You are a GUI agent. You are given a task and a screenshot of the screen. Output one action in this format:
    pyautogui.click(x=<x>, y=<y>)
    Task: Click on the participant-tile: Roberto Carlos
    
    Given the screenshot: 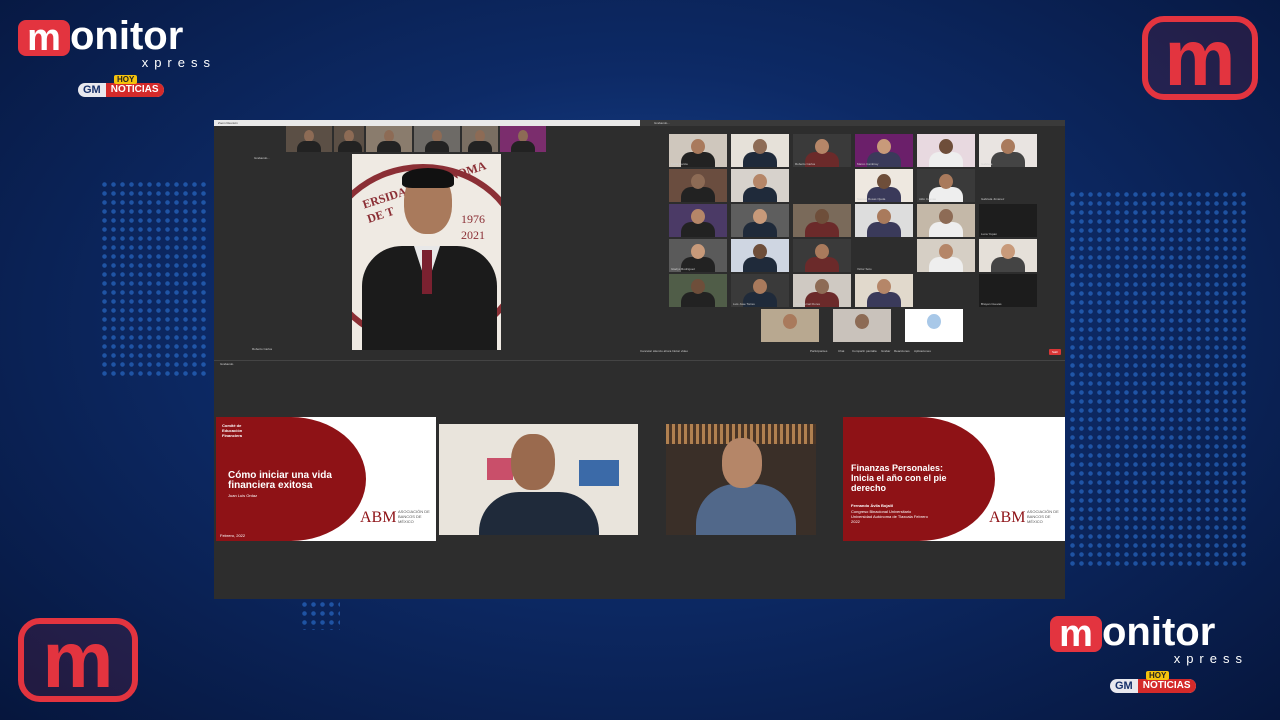 What is the action you would take?
    pyautogui.click(x=822, y=150)
    